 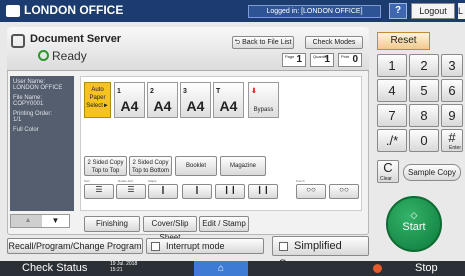 What do you see at coordinates (28, 104) in the screenshot?
I see `file-name-value: COPY0001` at bounding box center [28, 104].